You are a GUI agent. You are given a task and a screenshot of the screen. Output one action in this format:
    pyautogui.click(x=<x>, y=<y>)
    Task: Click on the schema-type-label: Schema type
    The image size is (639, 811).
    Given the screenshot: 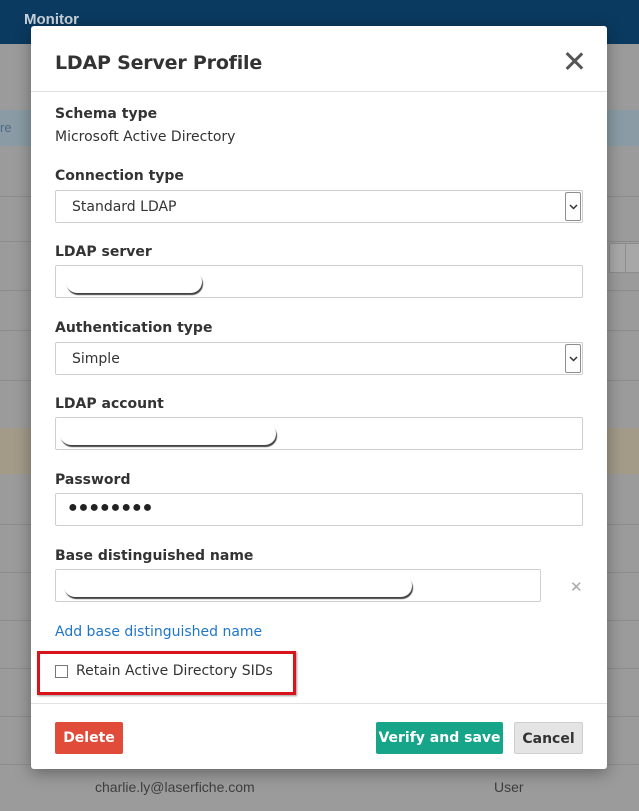 What is the action you would take?
    pyautogui.click(x=106, y=114)
    